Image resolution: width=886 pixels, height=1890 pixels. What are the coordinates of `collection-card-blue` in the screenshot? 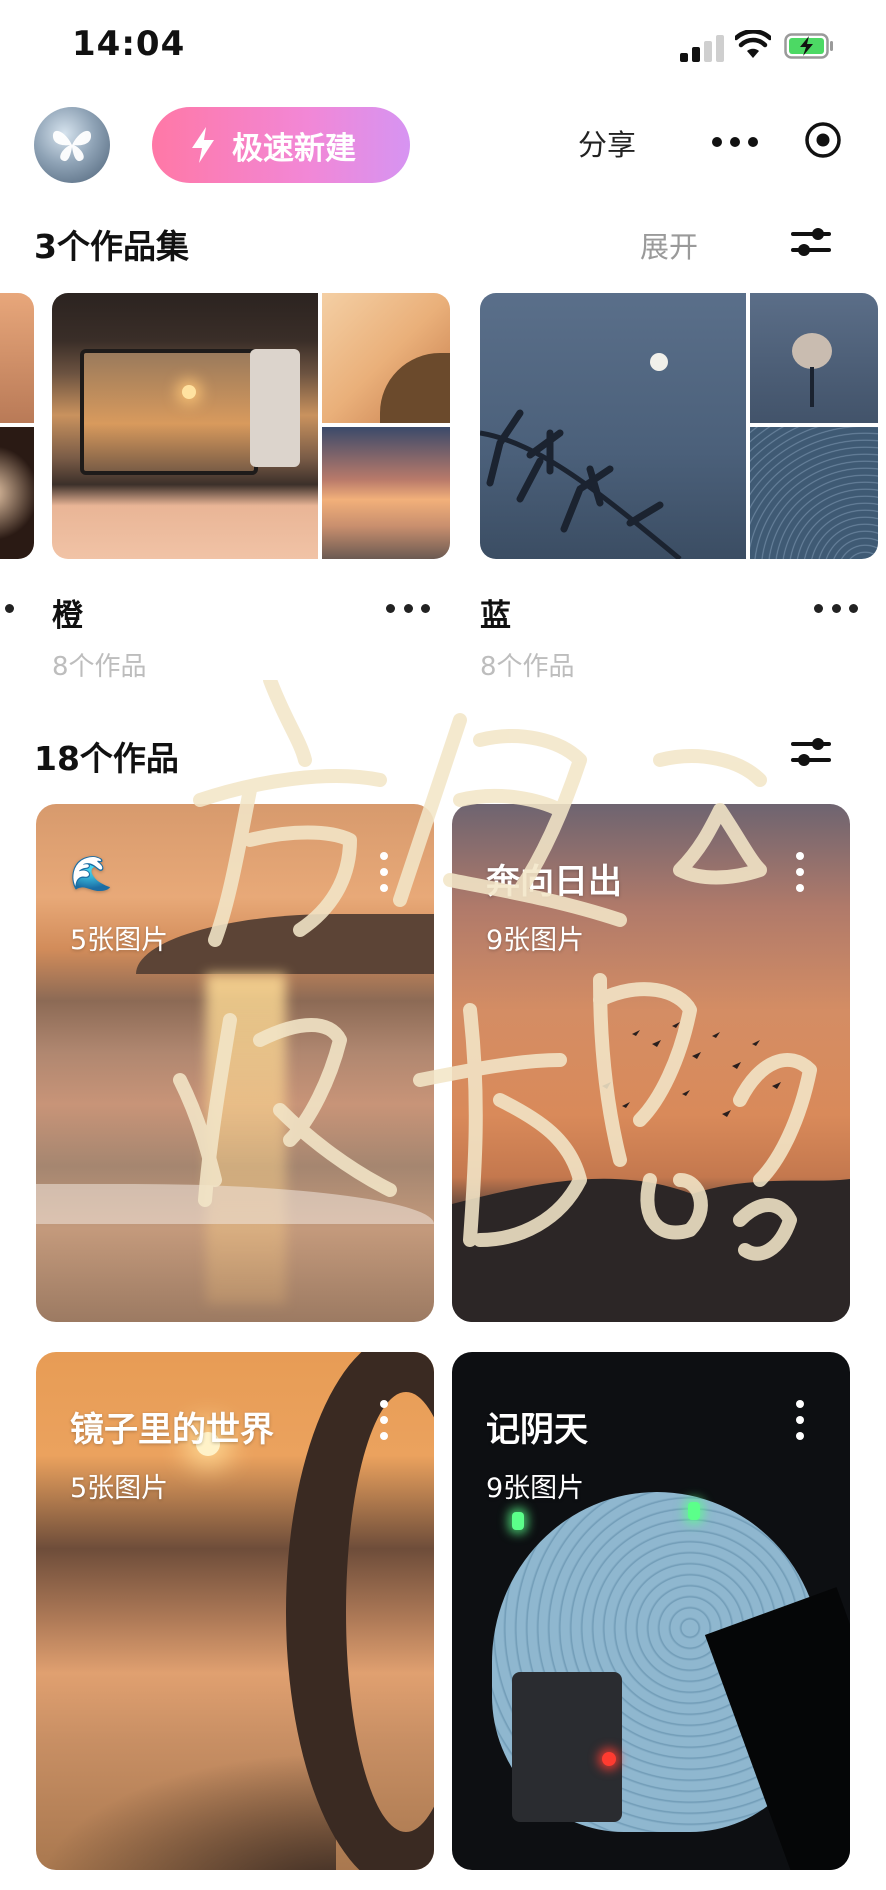 It's located at (679, 426).